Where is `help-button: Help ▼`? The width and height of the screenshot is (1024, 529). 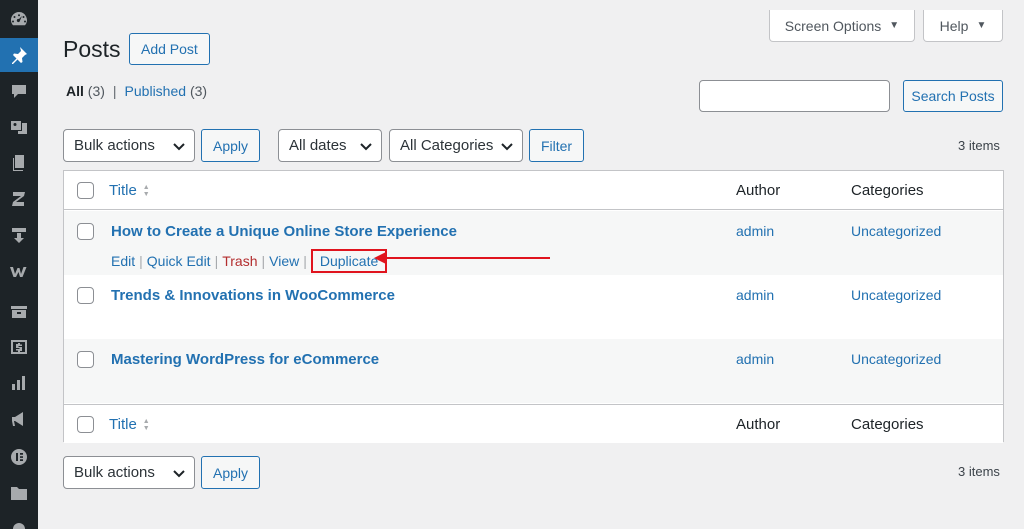 help-button: Help ▼ is located at coordinates (963, 26).